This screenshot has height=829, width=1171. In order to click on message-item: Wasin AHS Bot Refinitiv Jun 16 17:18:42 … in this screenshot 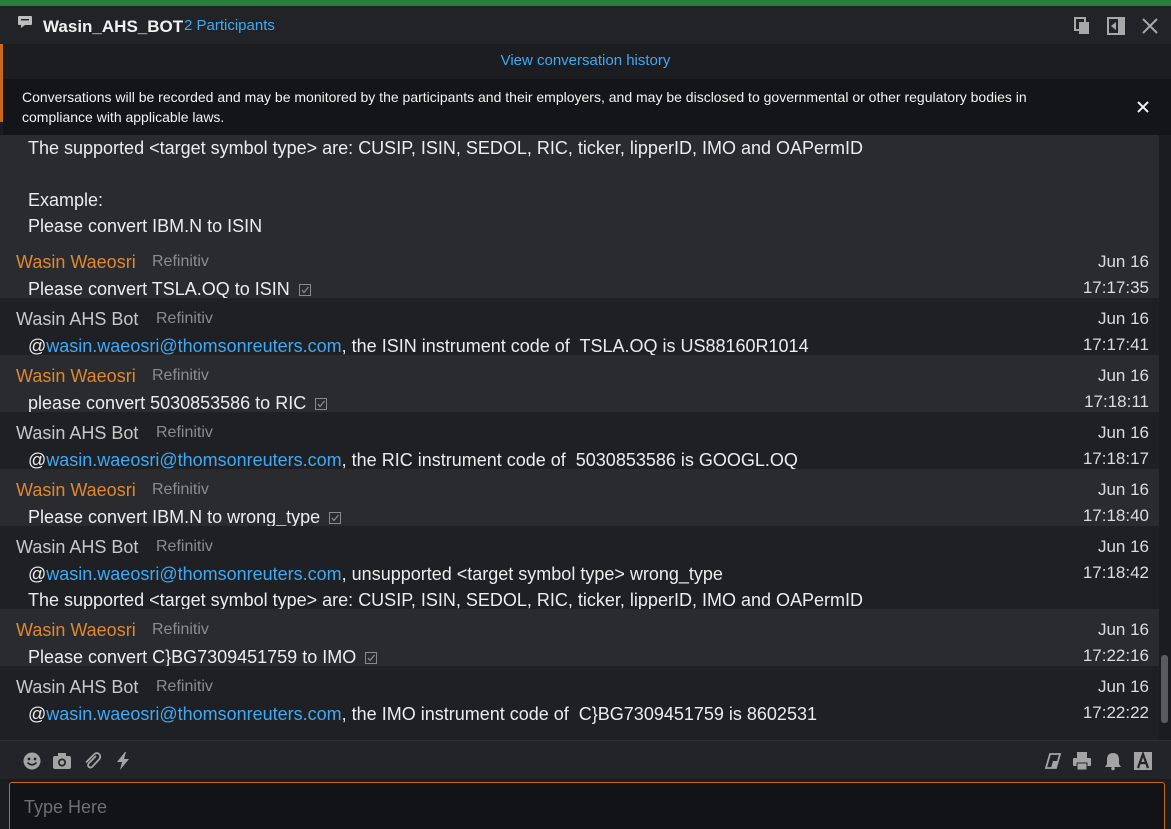, I will do `click(579, 568)`.